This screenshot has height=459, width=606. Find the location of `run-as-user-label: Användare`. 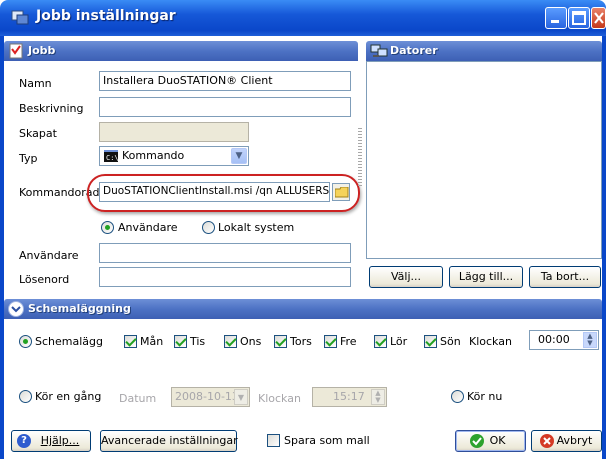

run-as-user-label: Användare is located at coordinates (148, 227).